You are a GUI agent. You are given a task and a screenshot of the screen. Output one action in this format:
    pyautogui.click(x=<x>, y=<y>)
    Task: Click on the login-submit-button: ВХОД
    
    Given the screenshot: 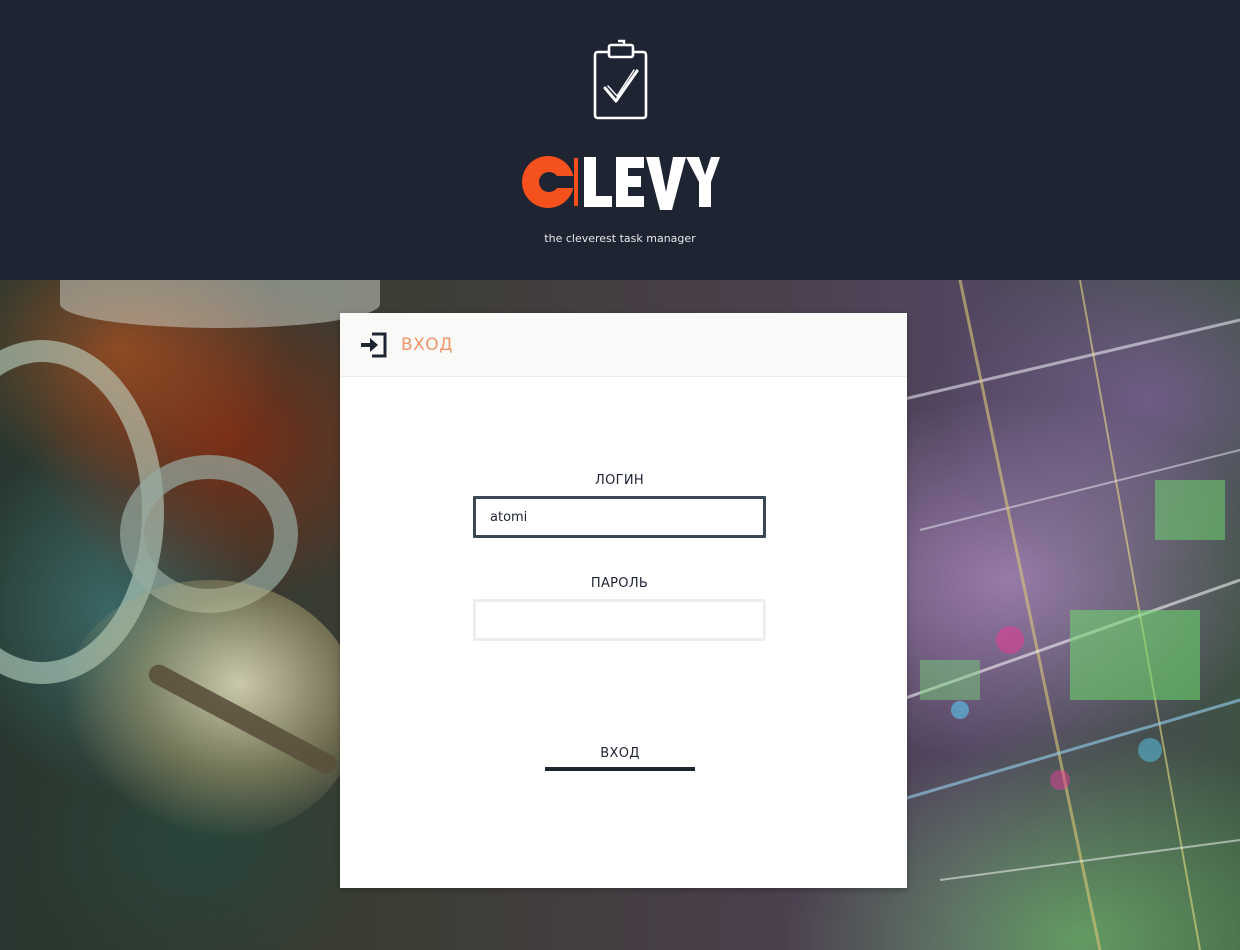 What is the action you would take?
    pyautogui.click(x=620, y=754)
    